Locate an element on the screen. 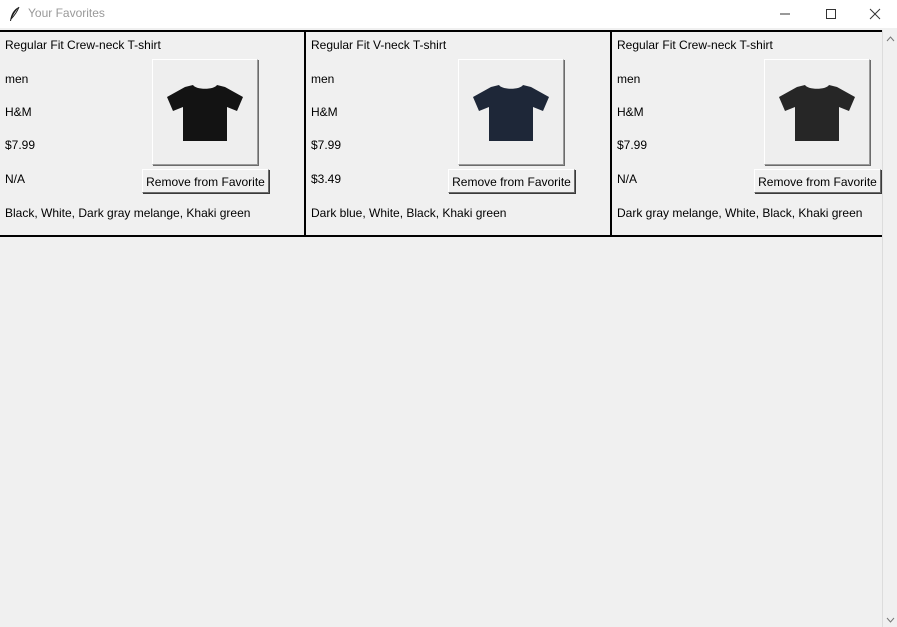 This screenshot has height=627, width=897. maximize-button is located at coordinates (831, 14).